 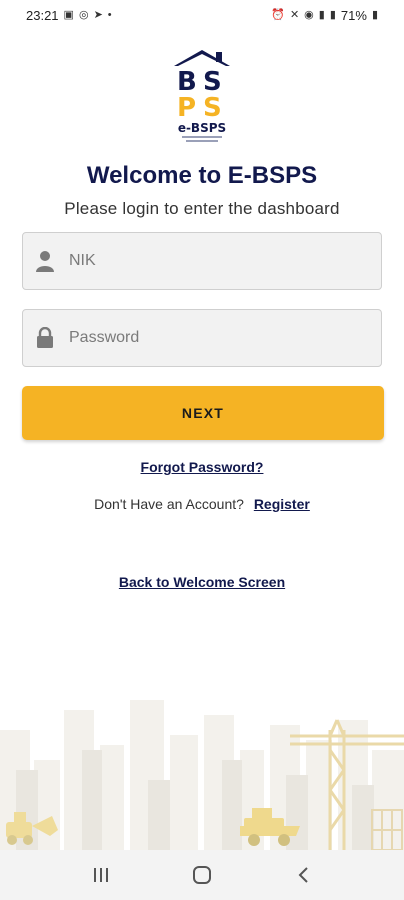 What do you see at coordinates (202, 15) in the screenshot?
I see `status-bar: 23:21 ▣ ◎ ➤ • ⏰ ✕ ◉ ▮ ▮ 71% ▮` at bounding box center [202, 15].